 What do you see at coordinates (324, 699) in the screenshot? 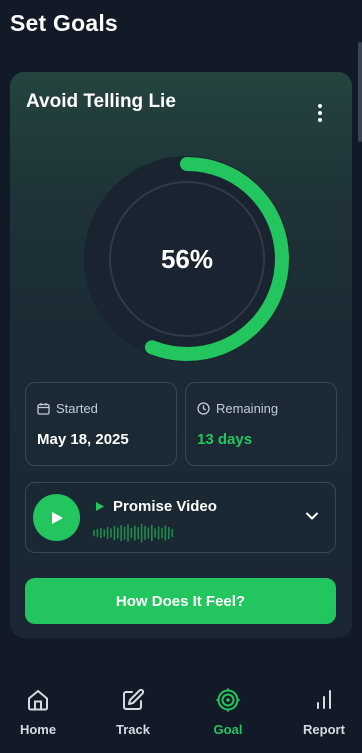
I see `bar-chart-icon` at bounding box center [324, 699].